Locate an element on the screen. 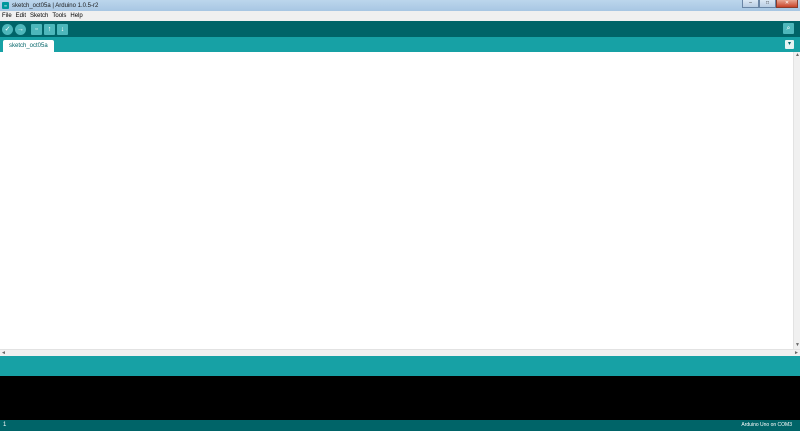 This screenshot has height=431, width=800. arrow-down-icon: ↓ is located at coordinates (62, 29).